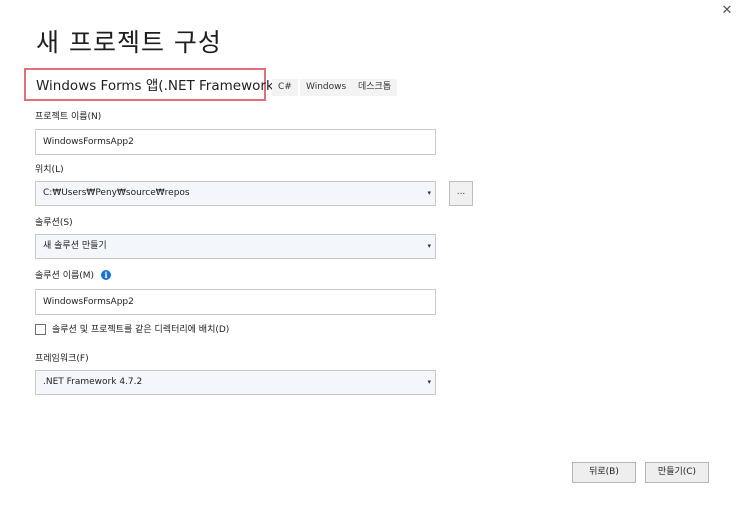 Image resolution: width=743 pixels, height=514 pixels. What do you see at coordinates (727, 11) in the screenshot?
I see `close-icon: ✕` at bounding box center [727, 11].